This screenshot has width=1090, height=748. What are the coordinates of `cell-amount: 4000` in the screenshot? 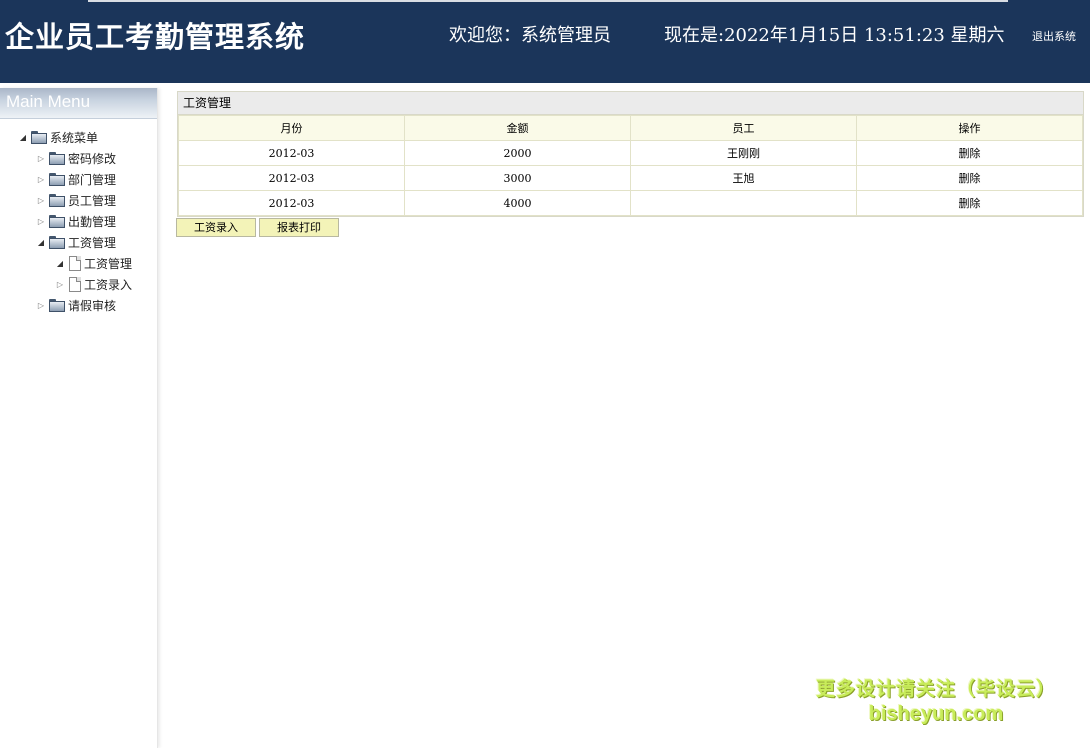 It's located at (517, 203).